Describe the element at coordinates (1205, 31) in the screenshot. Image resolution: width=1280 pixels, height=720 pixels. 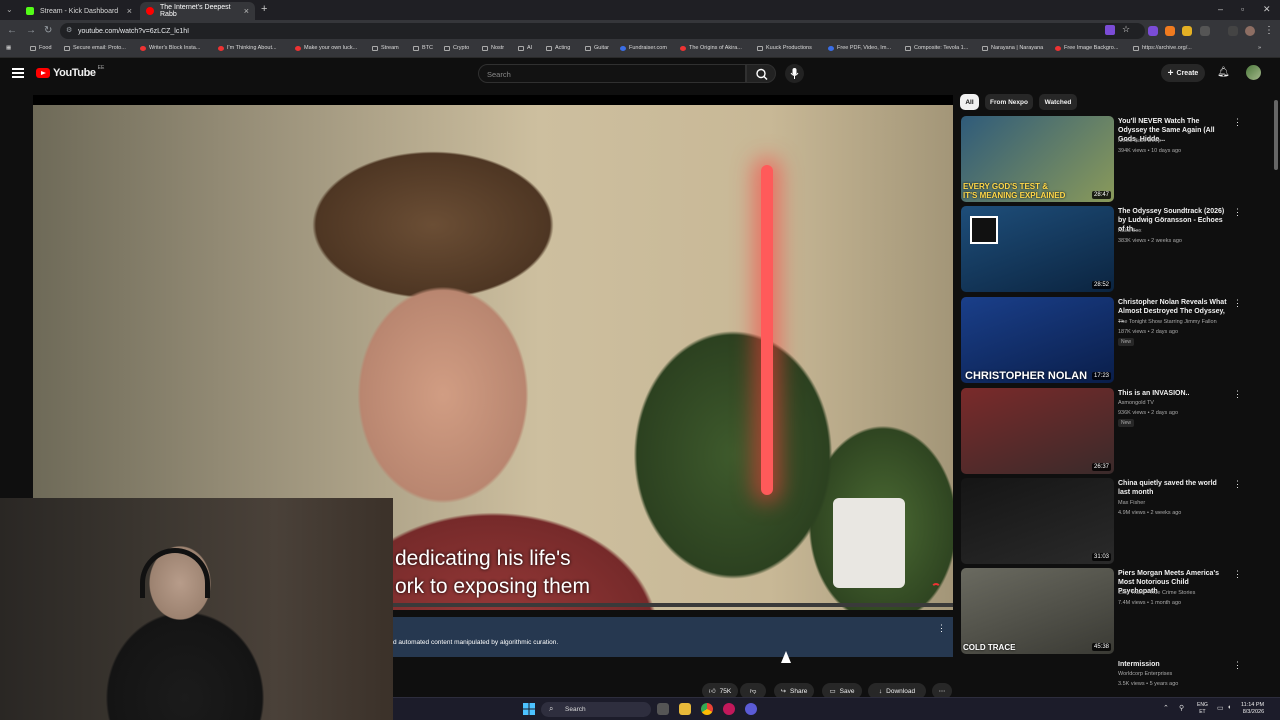
I see `extensions-puzzle-icon` at that location.